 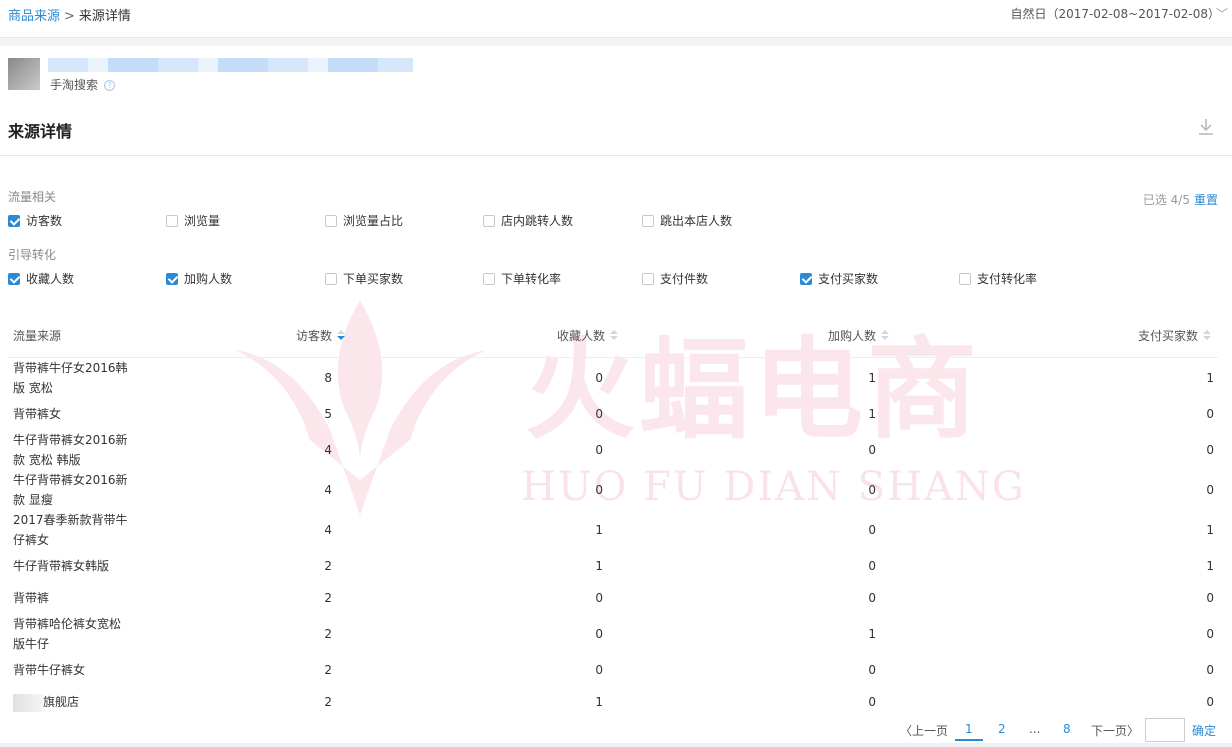 What do you see at coordinates (616, 670) in the screenshot?
I see `table-row: 背带牛仔裤女 2 0 0 0` at bounding box center [616, 670].